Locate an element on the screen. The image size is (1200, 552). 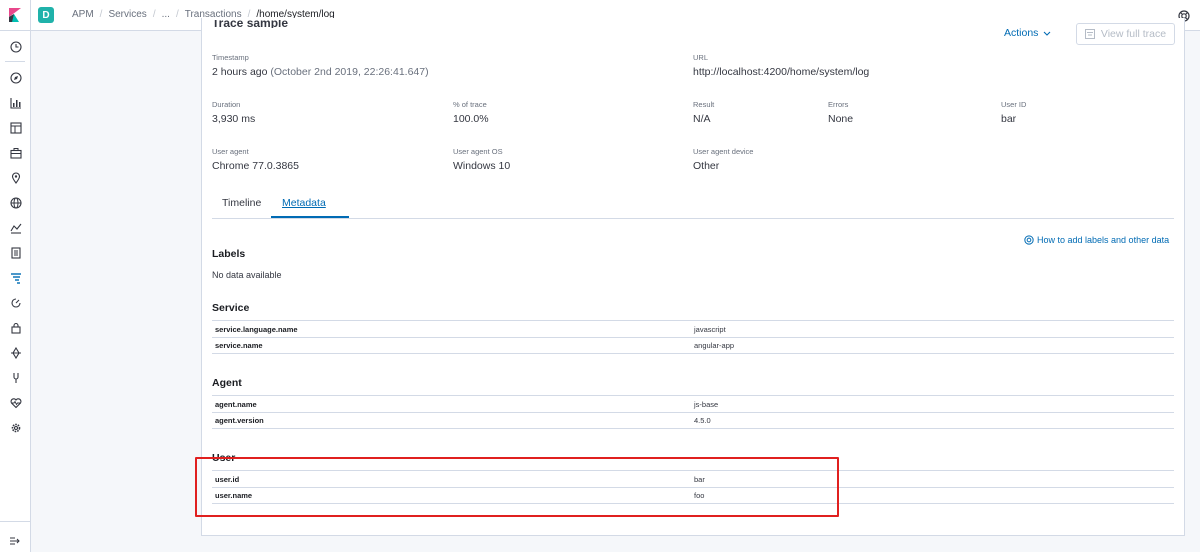
breadcrumb-services: Services is located at coordinates (127, 14).